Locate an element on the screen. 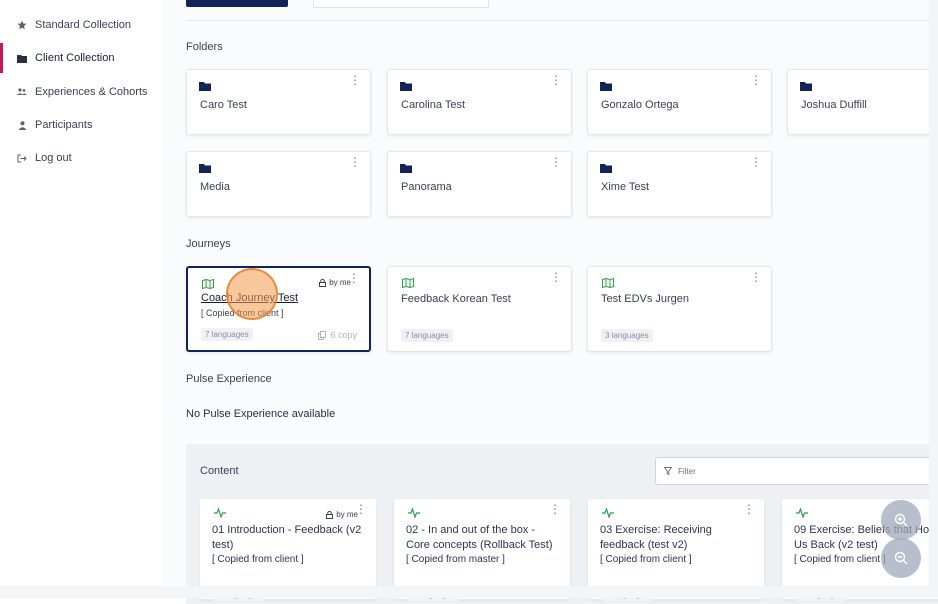  click-highlight is located at coordinates (252, 294).